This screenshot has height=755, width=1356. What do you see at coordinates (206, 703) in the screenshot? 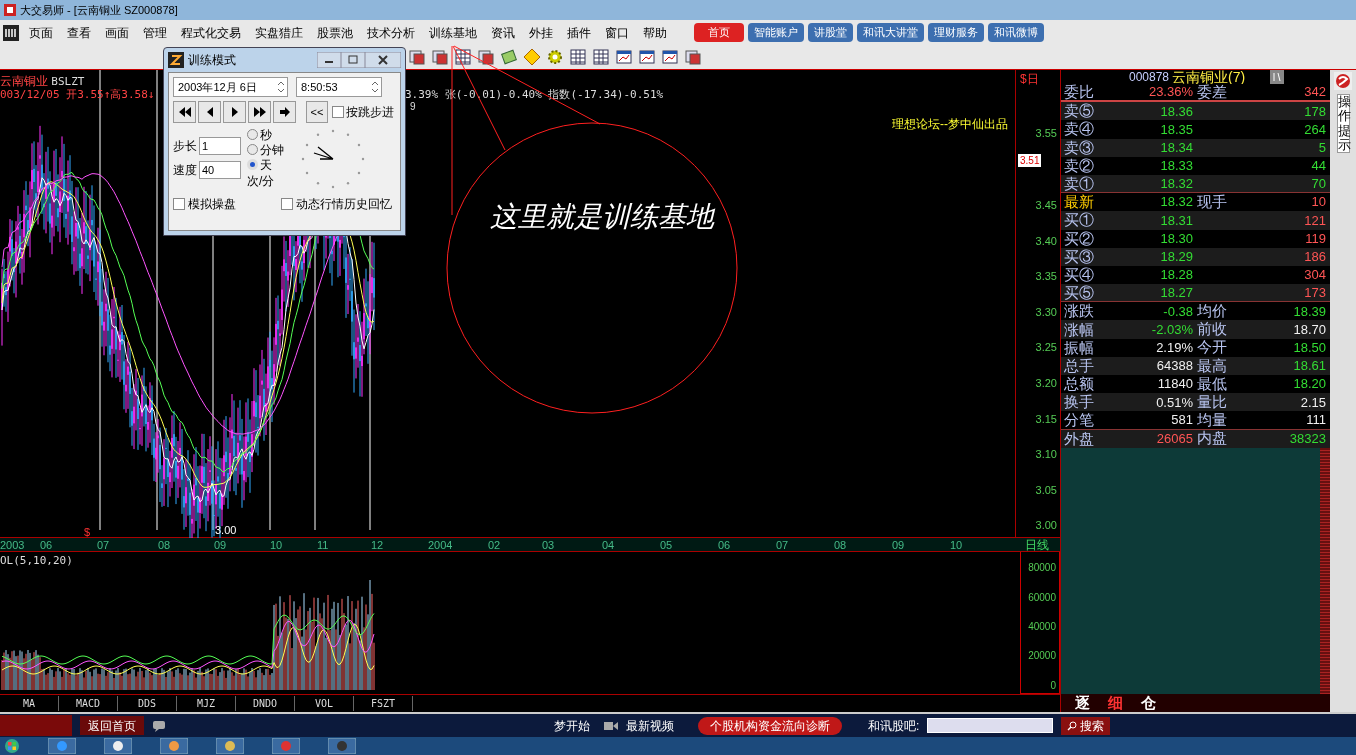
I see `indicator-tab: MJZ` at bounding box center [206, 703].